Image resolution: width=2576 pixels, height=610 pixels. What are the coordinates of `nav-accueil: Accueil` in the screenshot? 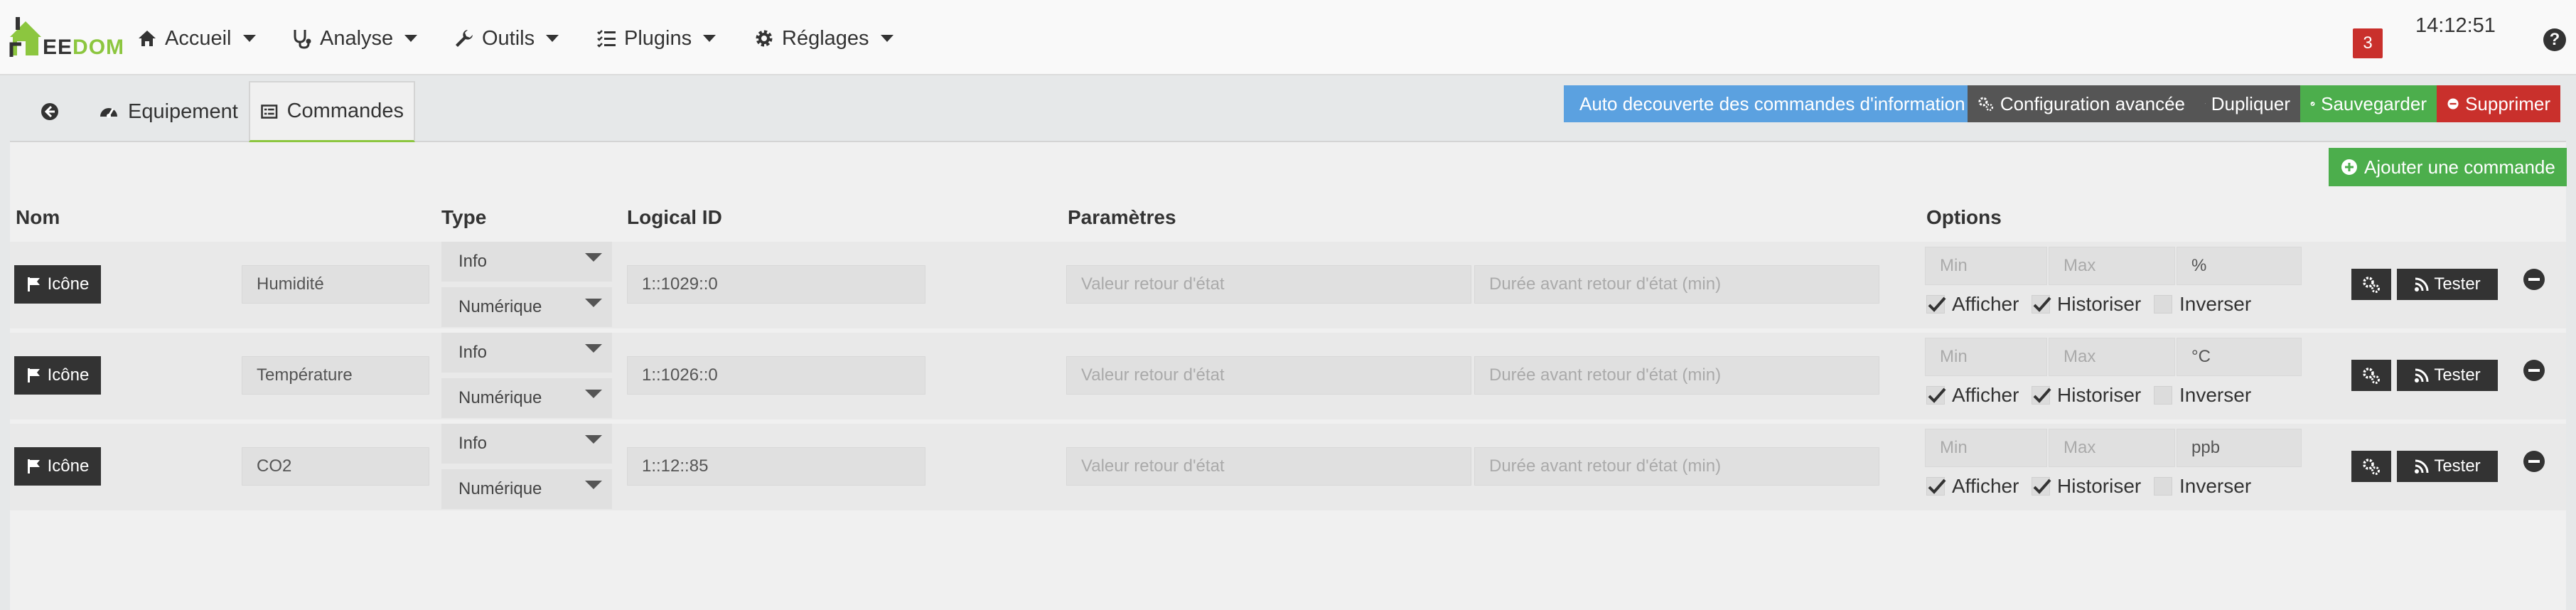 It's located at (196, 38).